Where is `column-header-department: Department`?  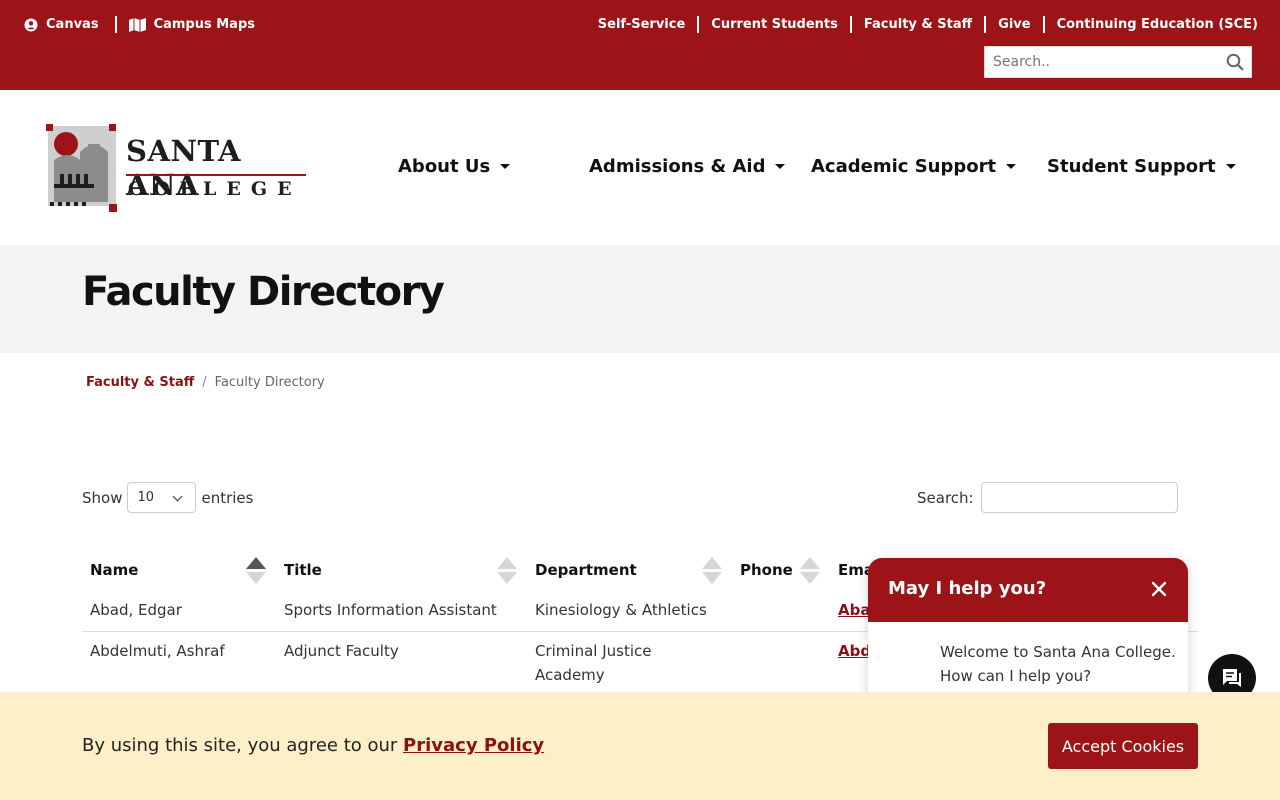 column-header-department: Department is located at coordinates (586, 570).